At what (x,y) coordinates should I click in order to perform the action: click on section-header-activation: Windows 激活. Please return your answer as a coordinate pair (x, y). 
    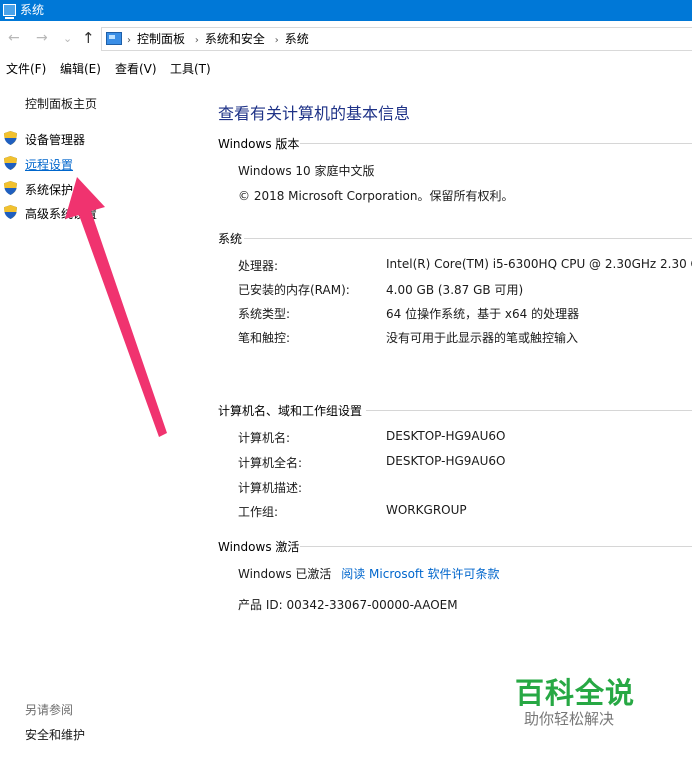
    Looking at the image, I should click on (258, 546).